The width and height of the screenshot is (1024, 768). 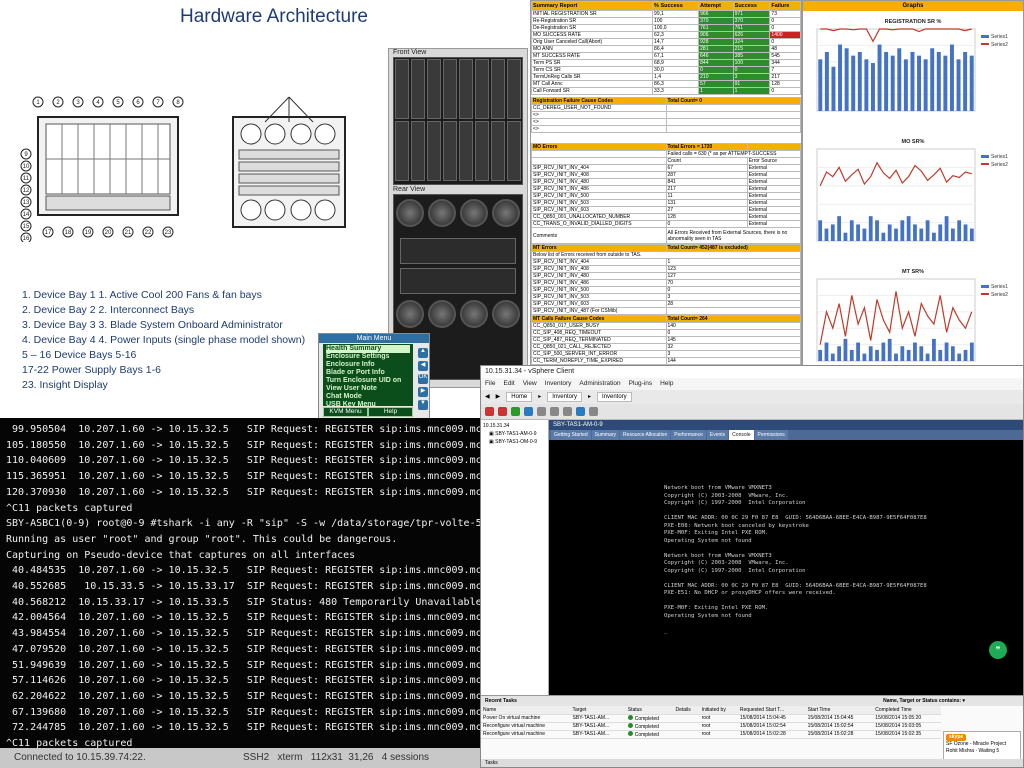 I want to click on tree-vm: ▣ SBY-TAS1-AM-0-9, so click(x=514, y=434).